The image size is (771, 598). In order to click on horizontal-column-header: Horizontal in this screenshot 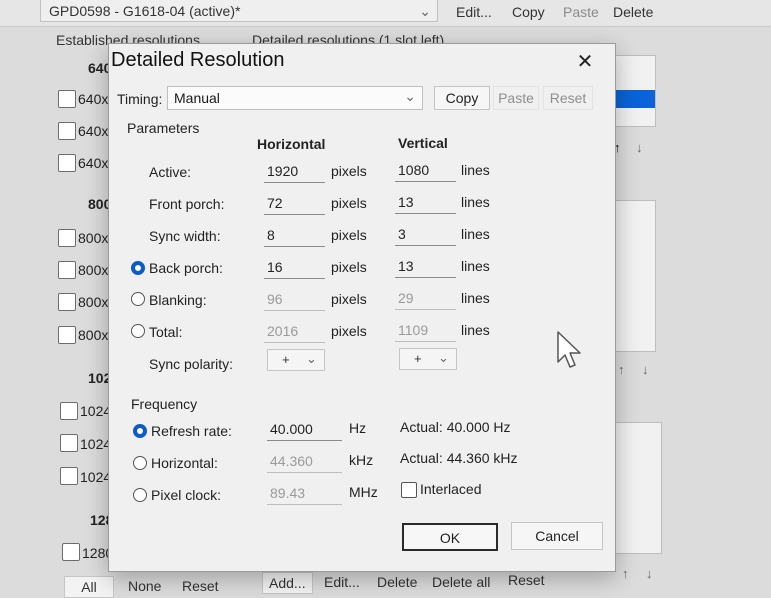, I will do `click(291, 144)`.